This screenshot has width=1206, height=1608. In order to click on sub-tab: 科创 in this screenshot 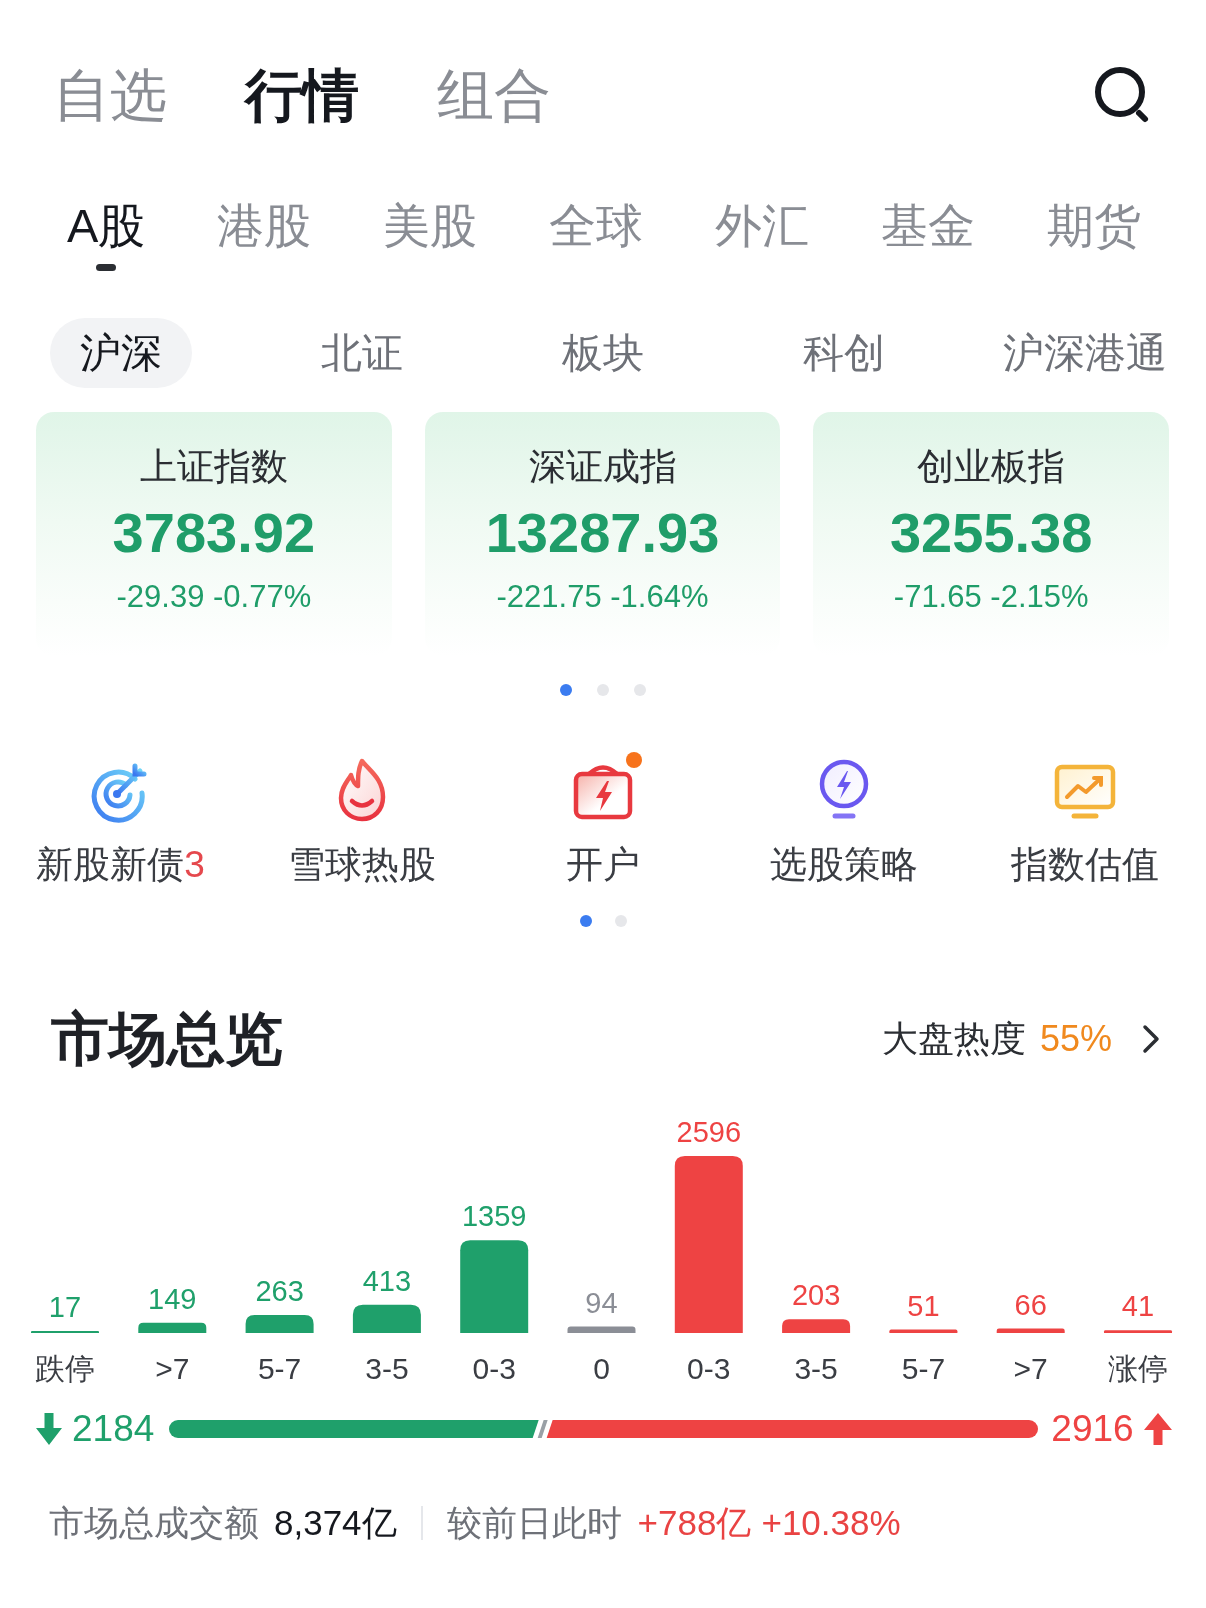, I will do `click(844, 353)`.